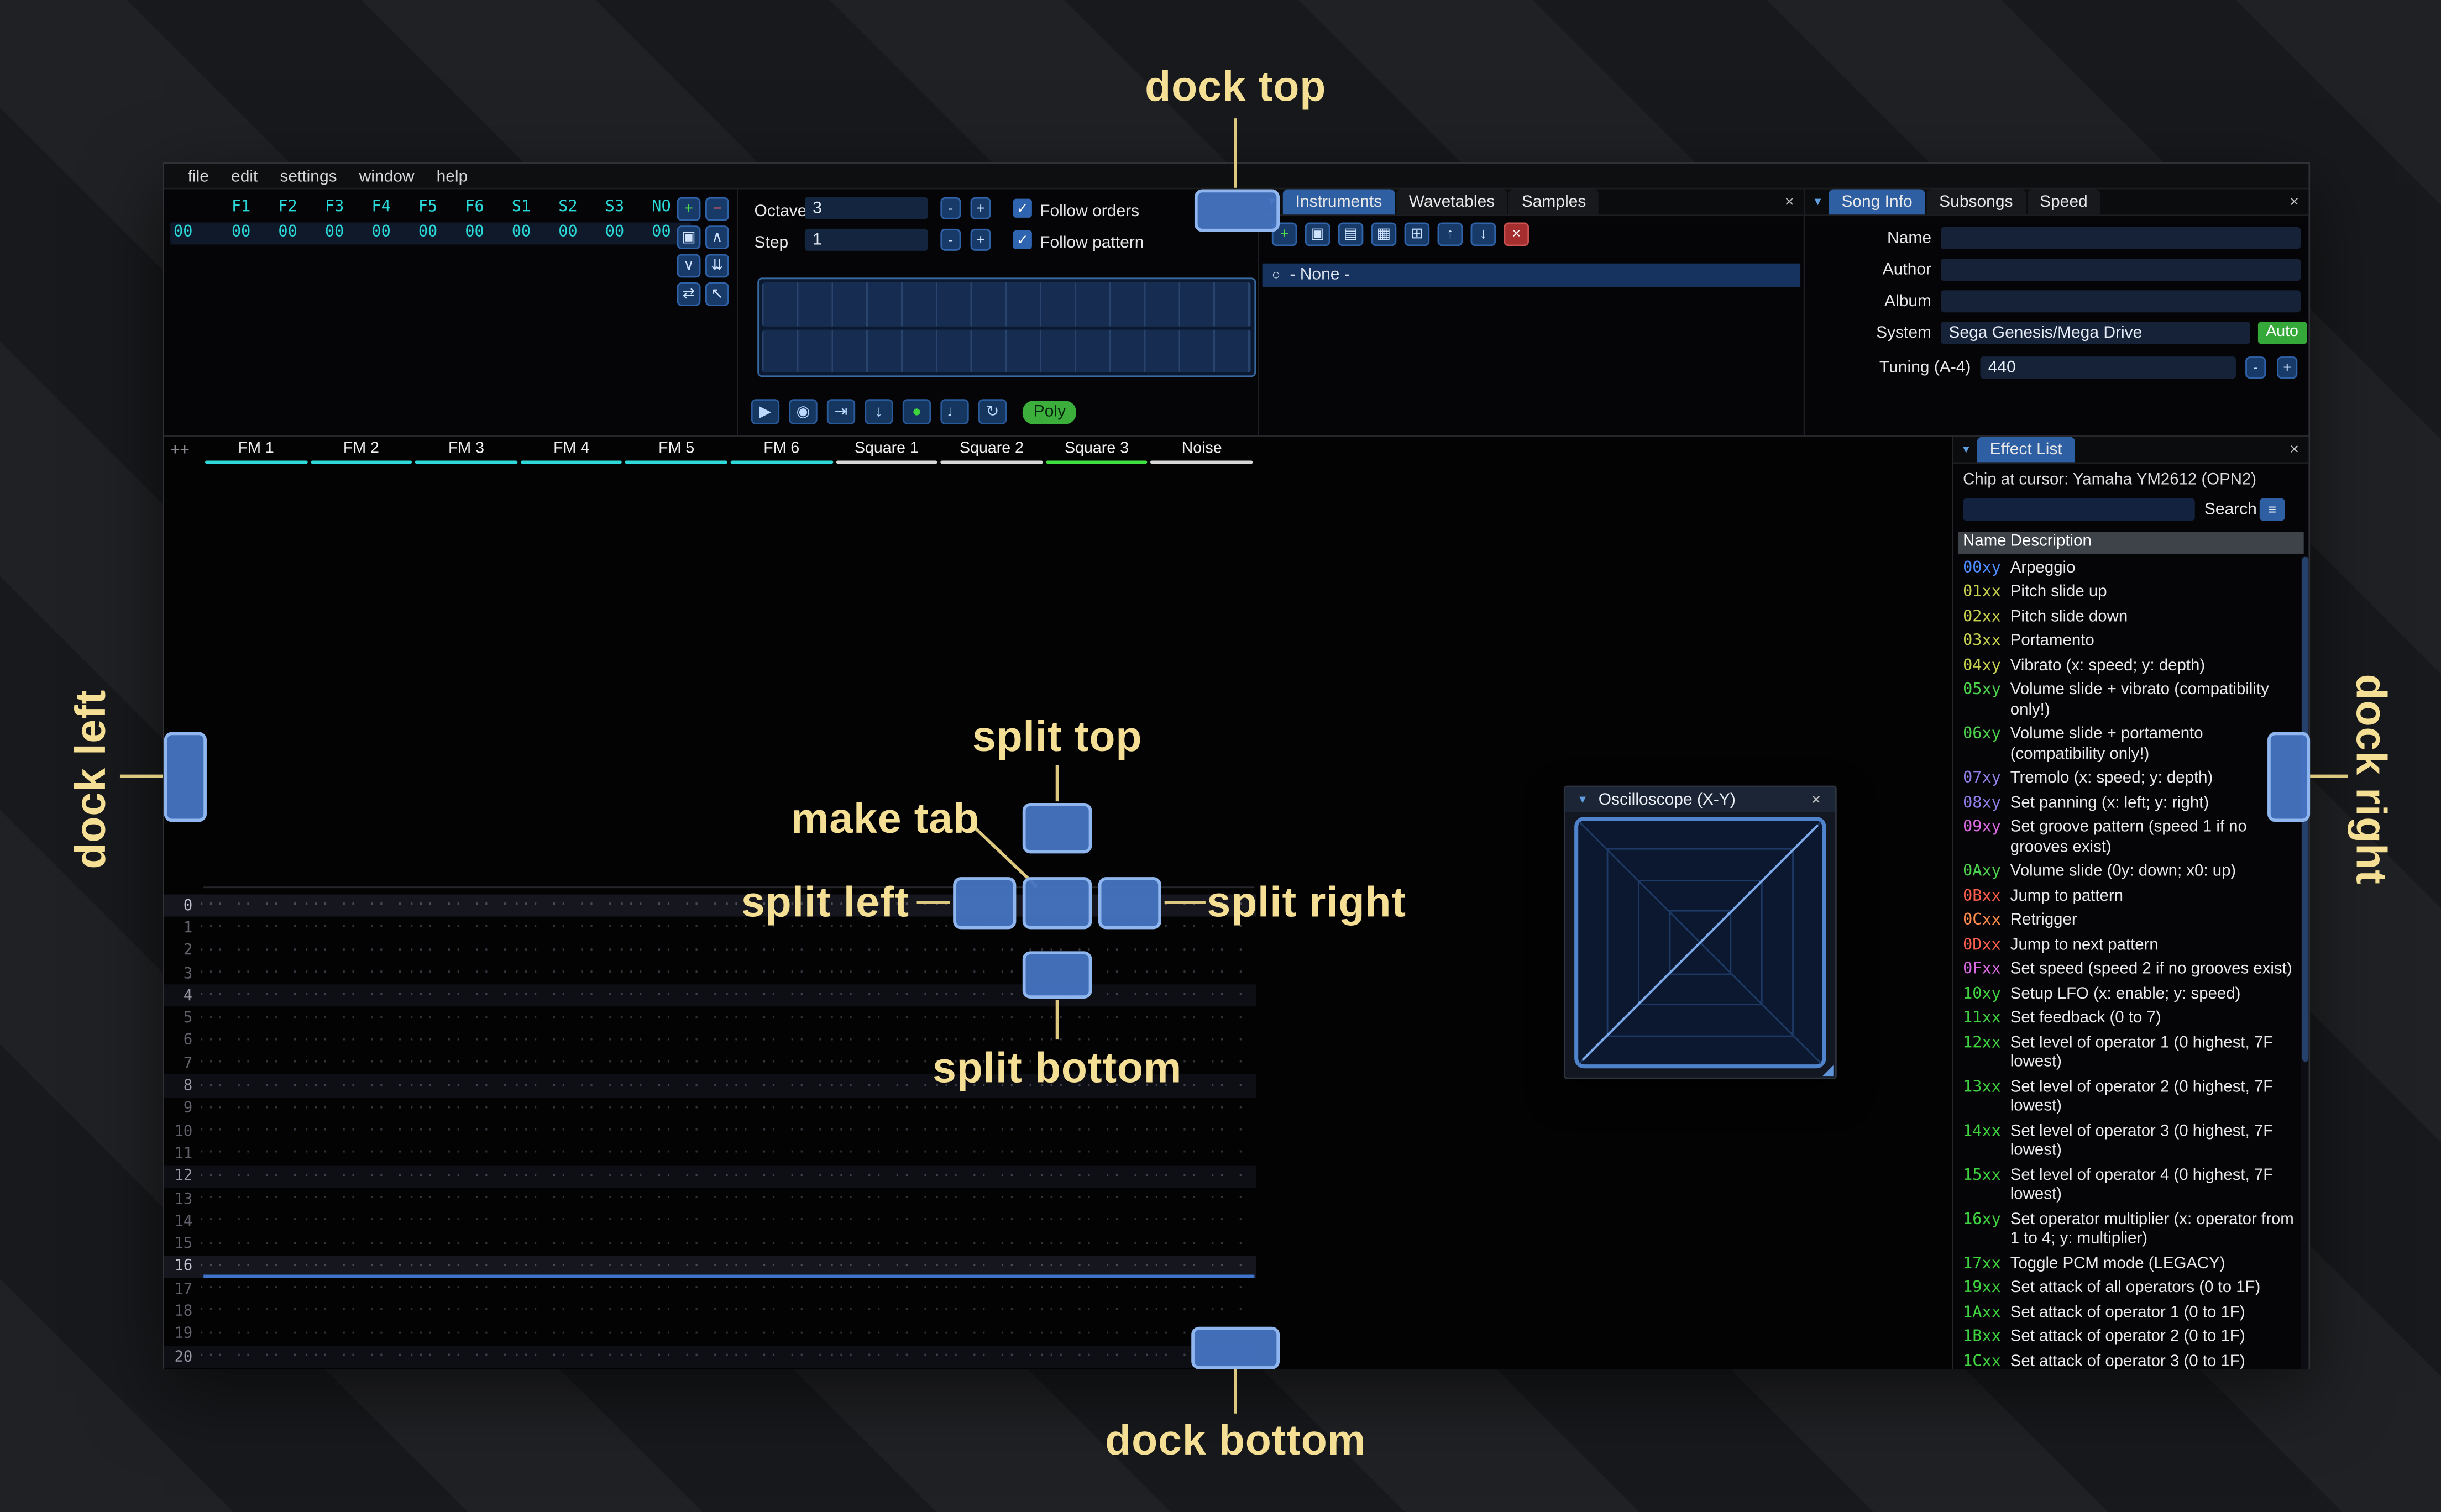 The height and width of the screenshot is (1512, 2441). I want to click on effect-list-row: 04xy Vibrato (x: speed; y: depth), so click(2129, 667).